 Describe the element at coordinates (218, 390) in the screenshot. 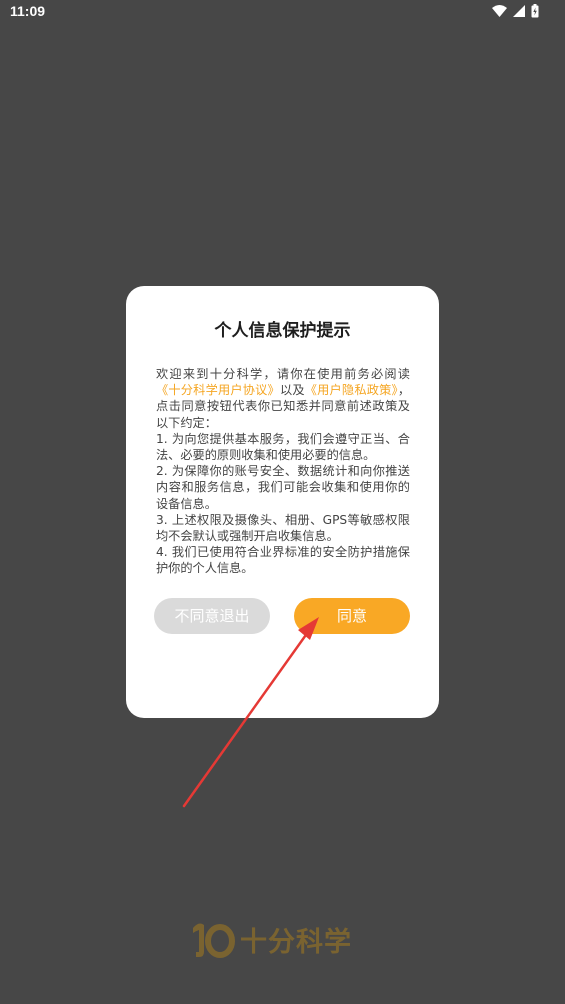

I see `user-agreement-link: 《十分科学用户协议》` at that location.